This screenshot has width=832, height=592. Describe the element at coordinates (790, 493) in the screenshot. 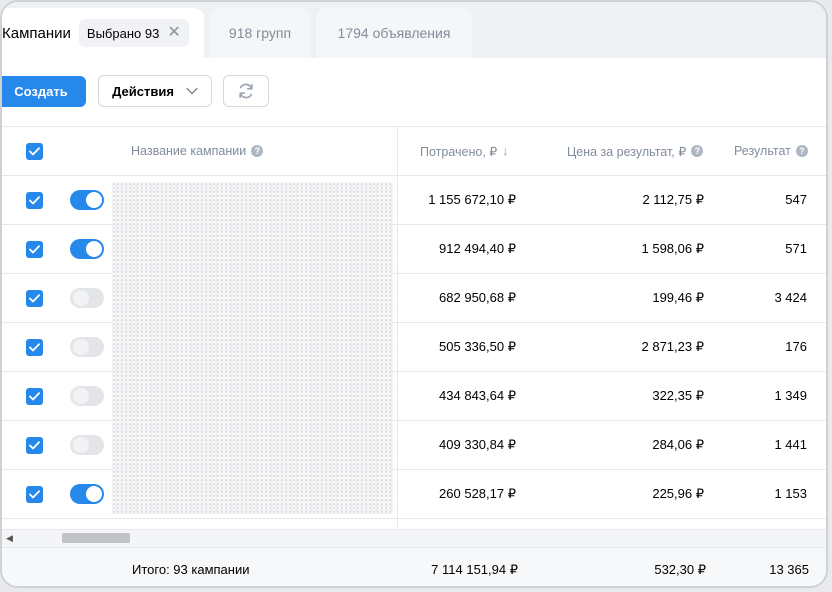

I see `cell-result: 1 153` at that location.